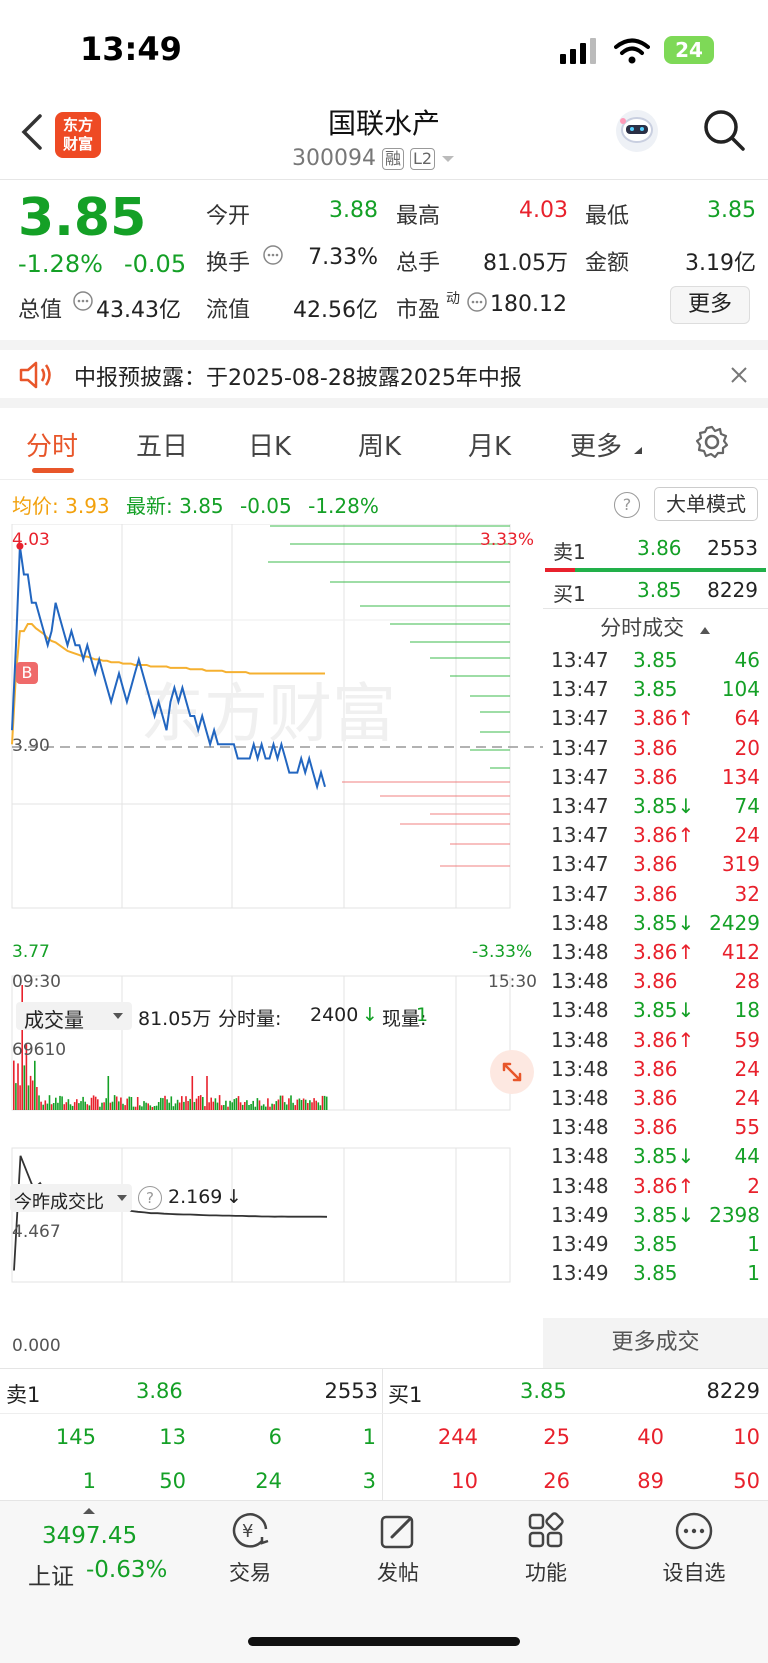 The image size is (768, 1663). Describe the element at coordinates (155, 264) in the screenshot. I see `abs-change: -0.05` at that location.